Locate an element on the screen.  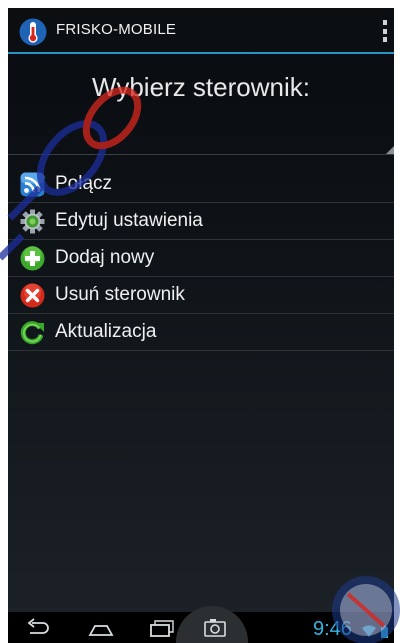
menu-label-add-new: Dodaj nowy is located at coordinates (105, 257).